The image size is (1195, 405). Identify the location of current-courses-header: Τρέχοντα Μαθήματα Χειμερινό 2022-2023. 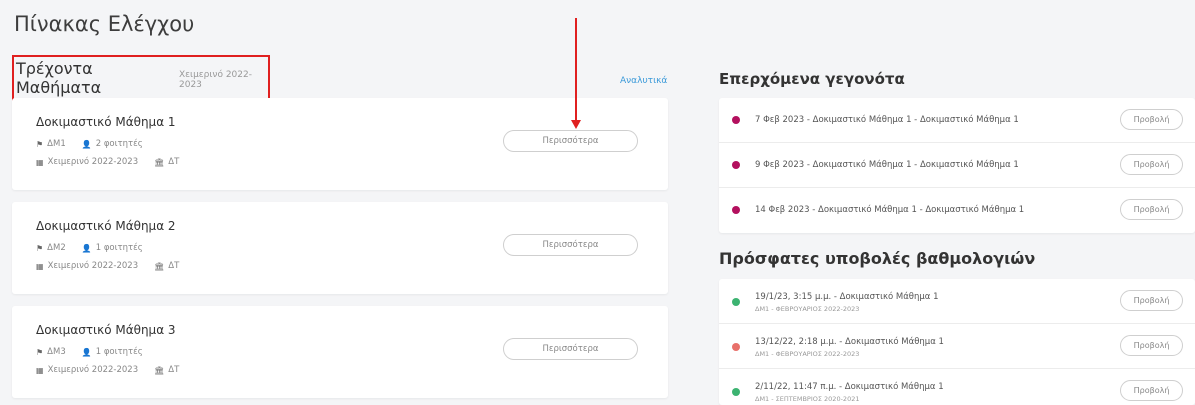
(141, 78).